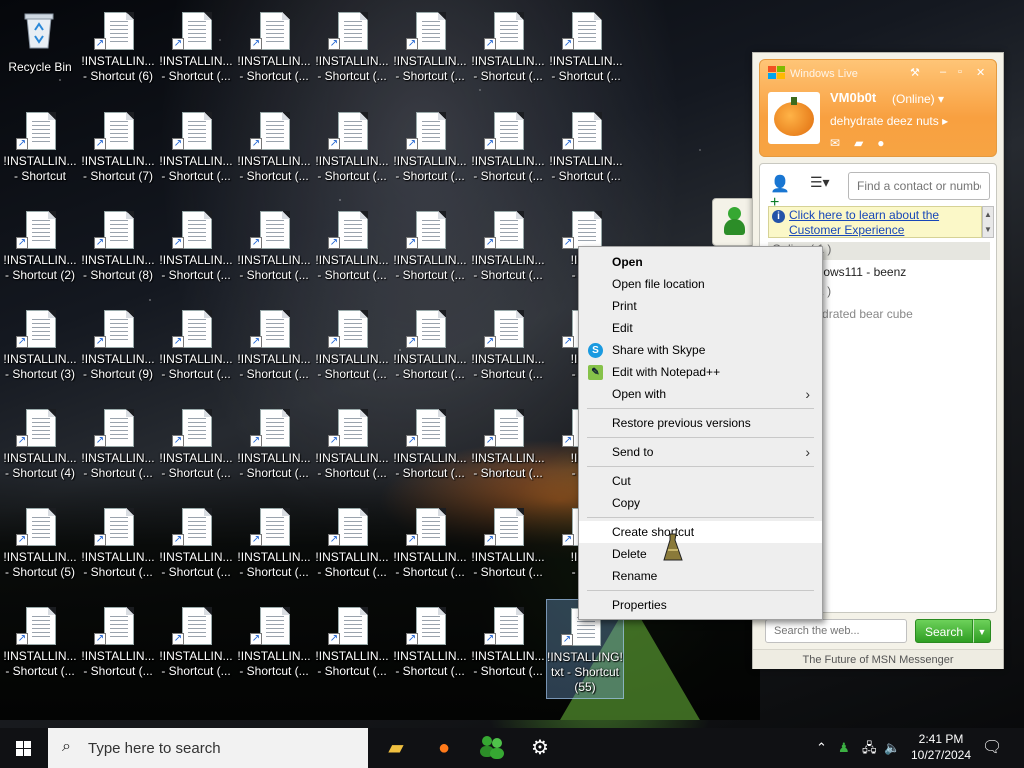 The height and width of the screenshot is (768, 1024). Describe the element at coordinates (878, 659) in the screenshot. I see `messenger-footer: The Future of MSN Messenger` at that location.